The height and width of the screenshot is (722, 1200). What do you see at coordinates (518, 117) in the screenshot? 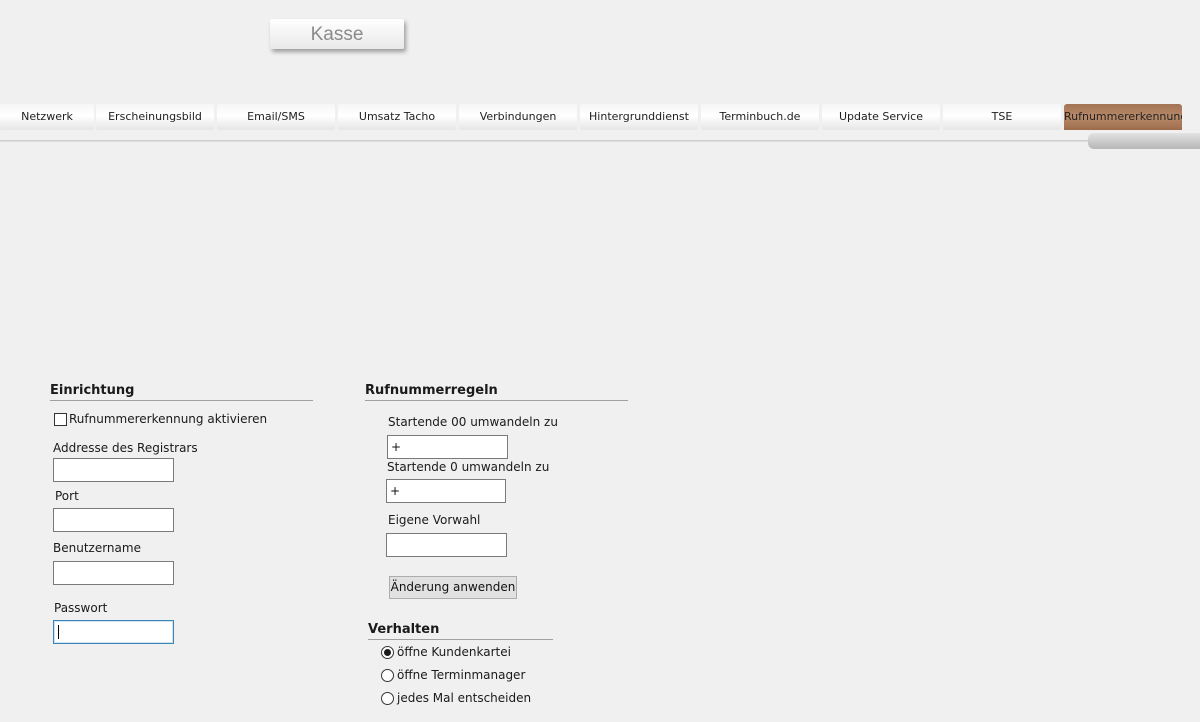
I see `tab-verbindungen: Verbindungen` at bounding box center [518, 117].